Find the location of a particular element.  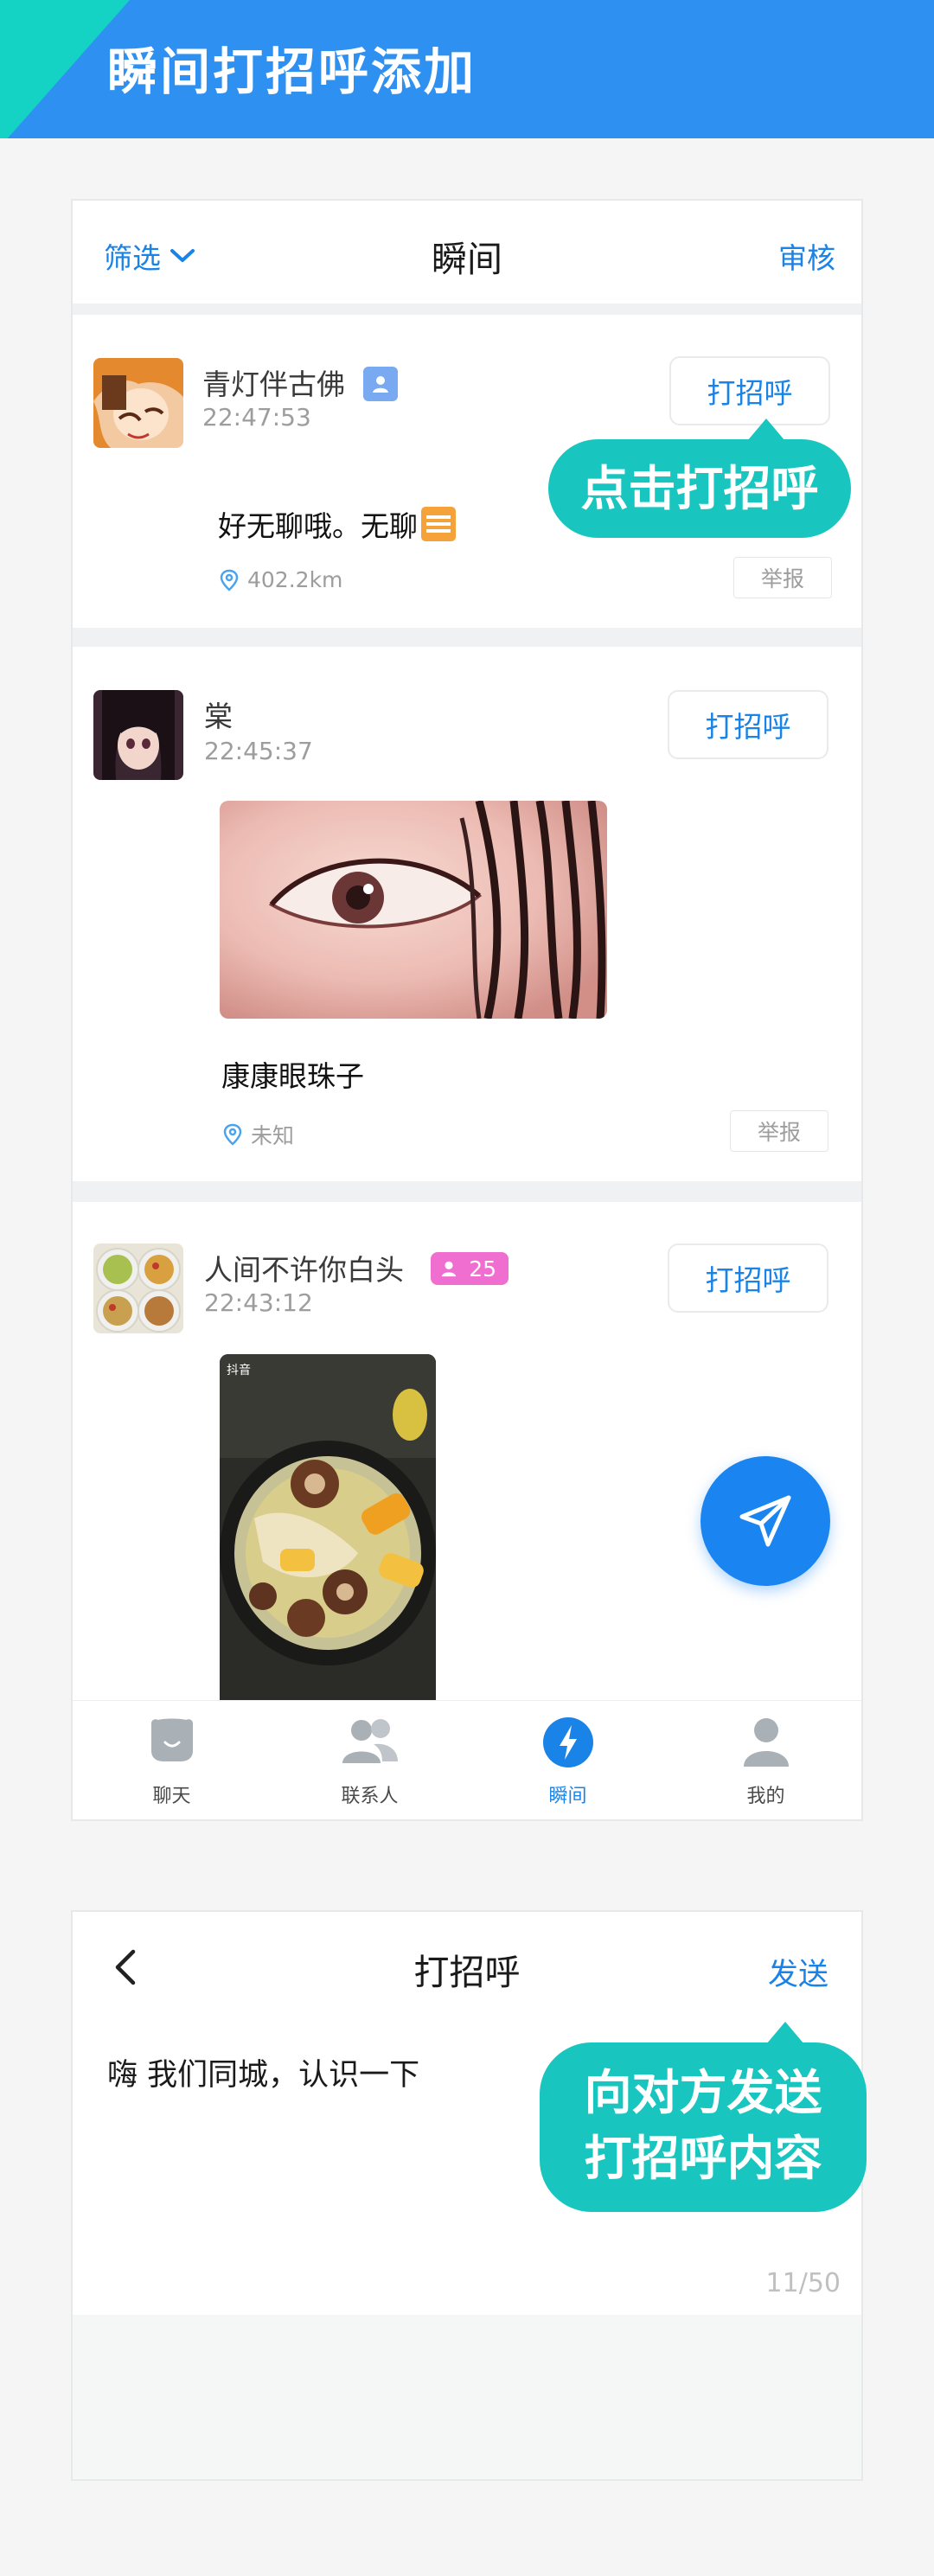

audit-button: 审核 is located at coordinates (807, 256).